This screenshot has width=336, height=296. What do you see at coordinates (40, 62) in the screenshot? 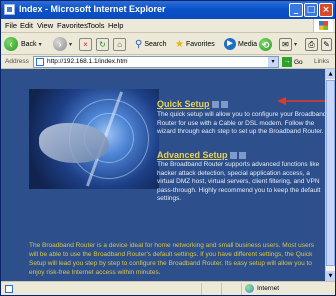
I see `page-icon` at bounding box center [40, 62].